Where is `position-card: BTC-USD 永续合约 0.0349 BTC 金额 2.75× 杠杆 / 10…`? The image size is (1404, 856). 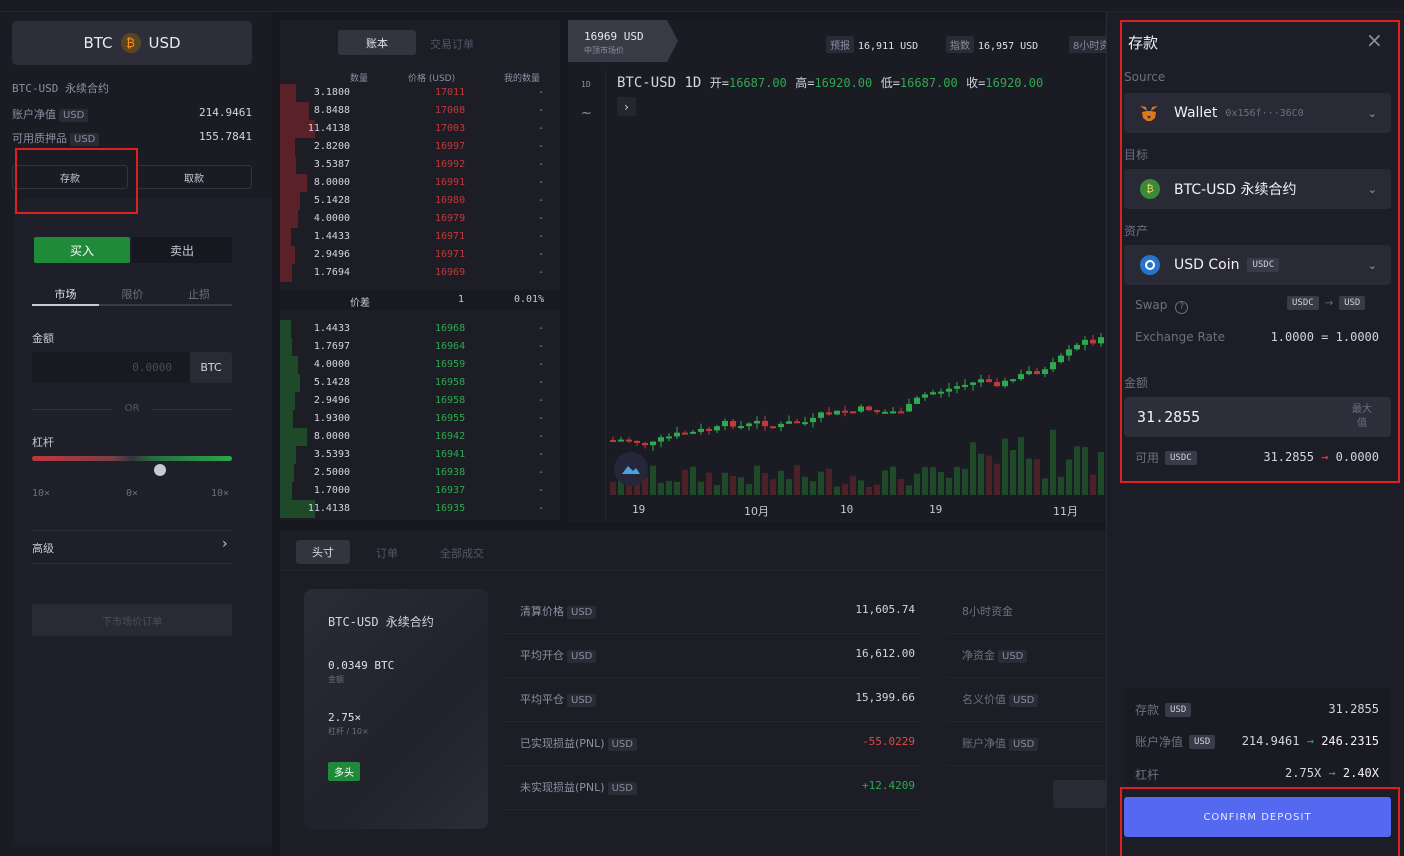
position-card: BTC-USD 永续合约 0.0349 BTC 金额 2.75× 杠杆 / 10… is located at coordinates (396, 709).